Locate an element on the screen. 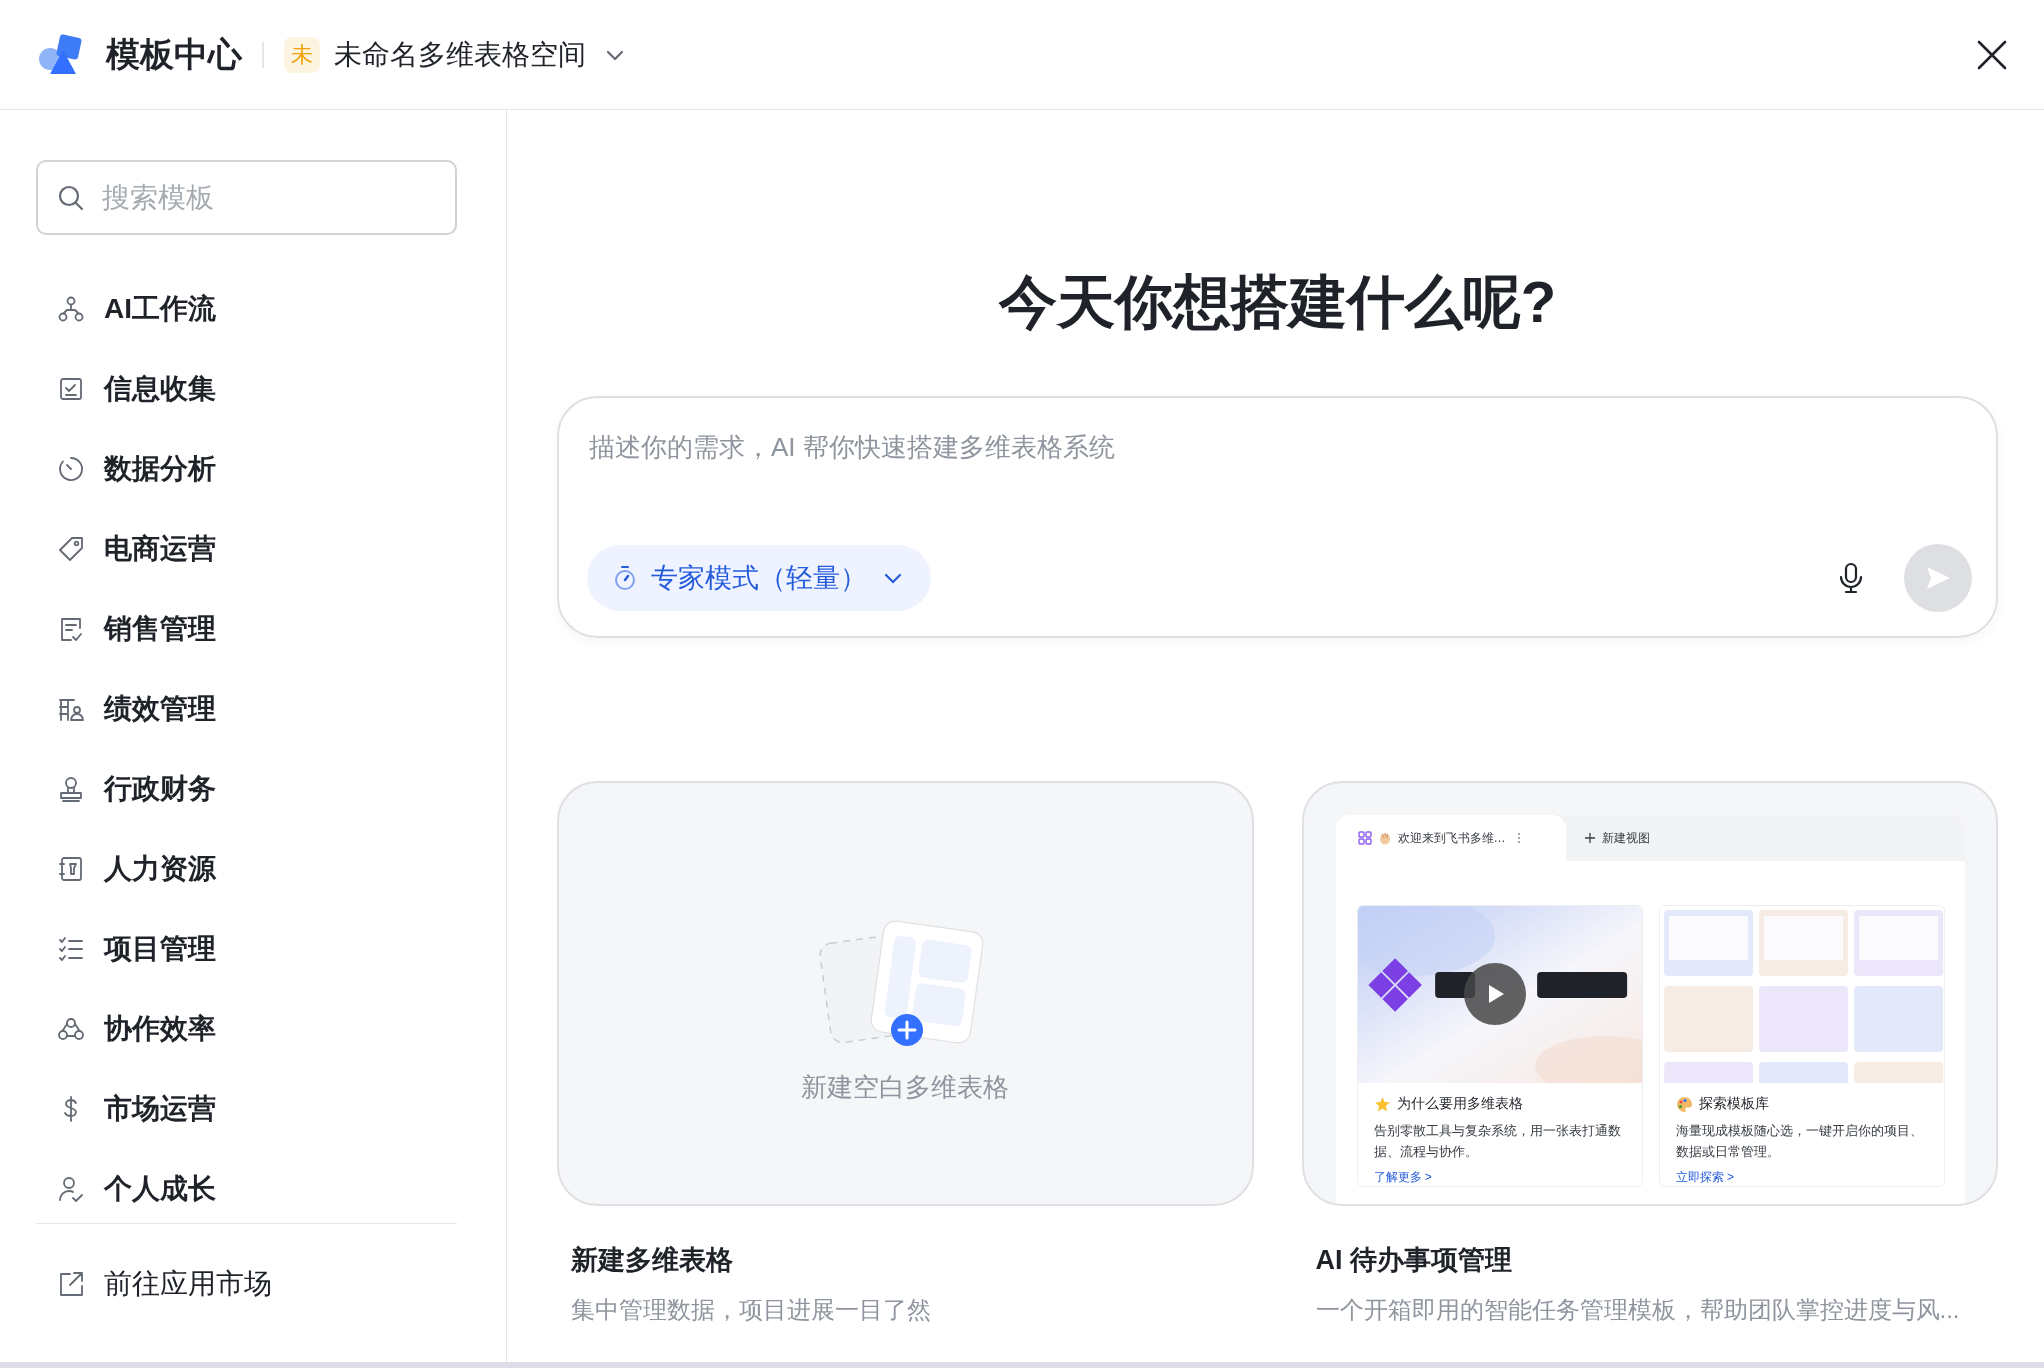 The image size is (2044, 1368). workspace-avatar: 未 is located at coordinates (302, 54).